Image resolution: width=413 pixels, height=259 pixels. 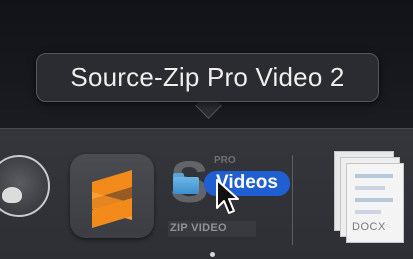 What do you see at coordinates (212, 254) in the screenshot?
I see `running-indicator` at bounding box center [212, 254].